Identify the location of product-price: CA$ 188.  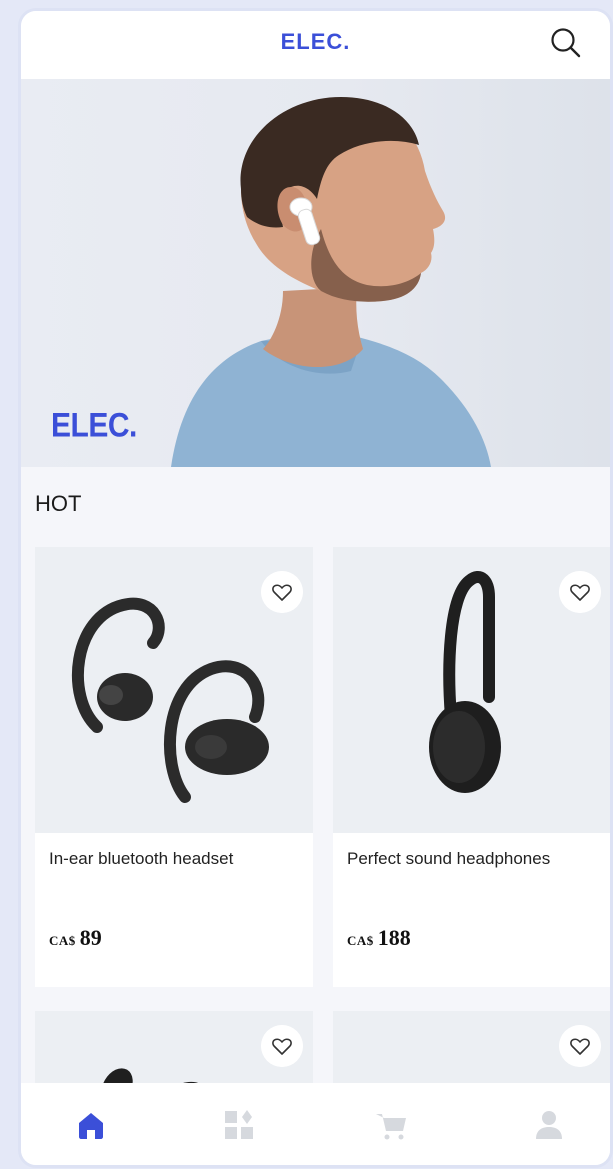
(379, 938).